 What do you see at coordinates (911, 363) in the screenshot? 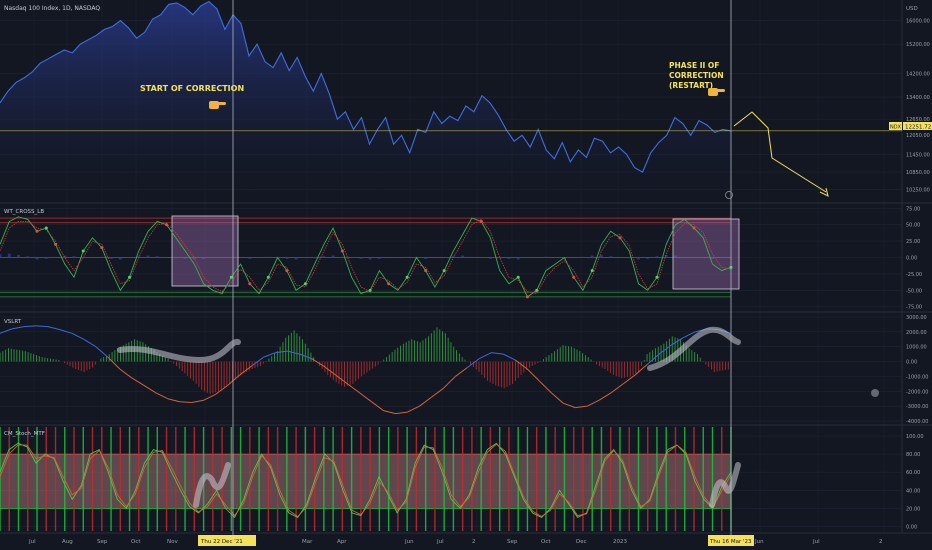
I see `y-tick-label: 0.00` at bounding box center [911, 363].